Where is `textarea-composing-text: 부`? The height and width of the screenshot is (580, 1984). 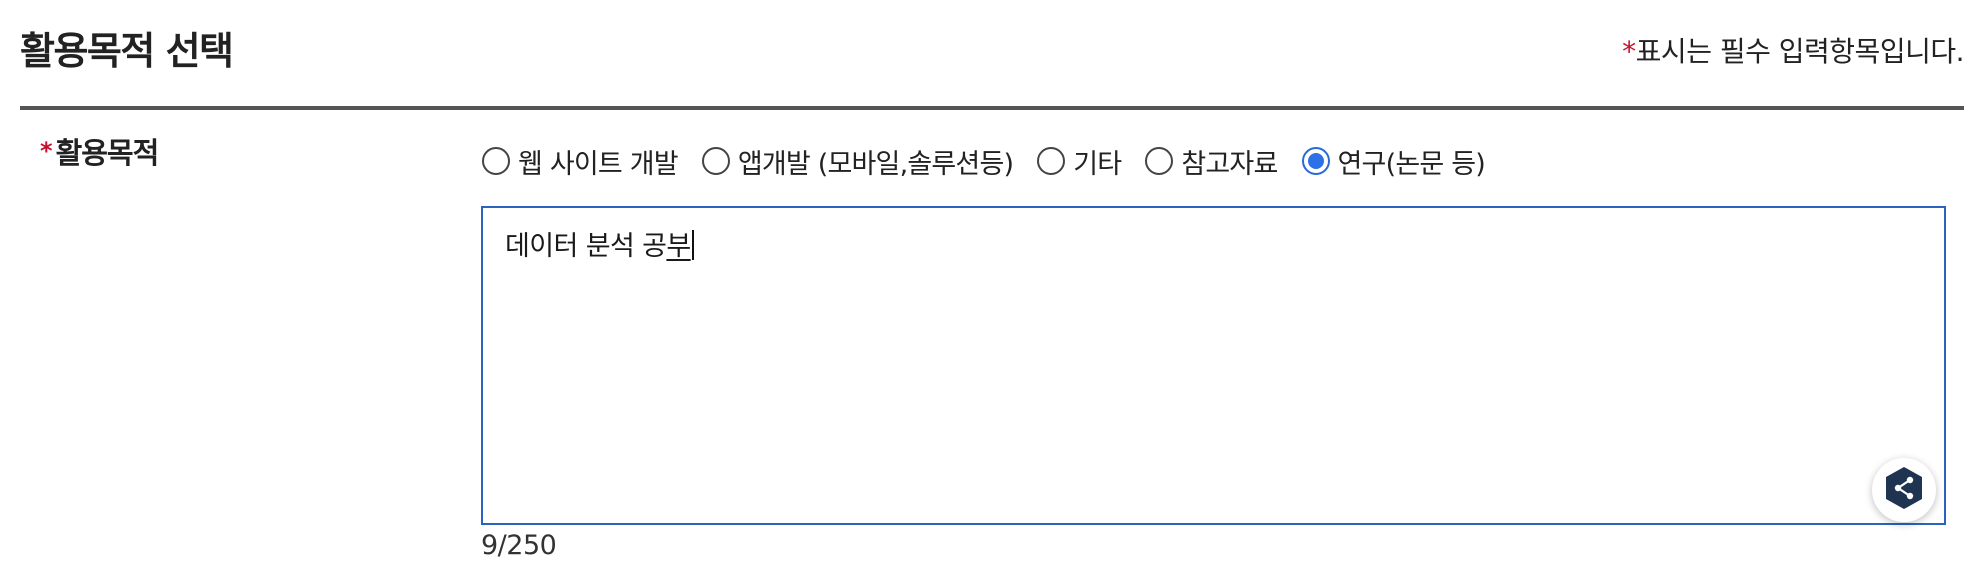
textarea-composing-text: 부 is located at coordinates (678, 246).